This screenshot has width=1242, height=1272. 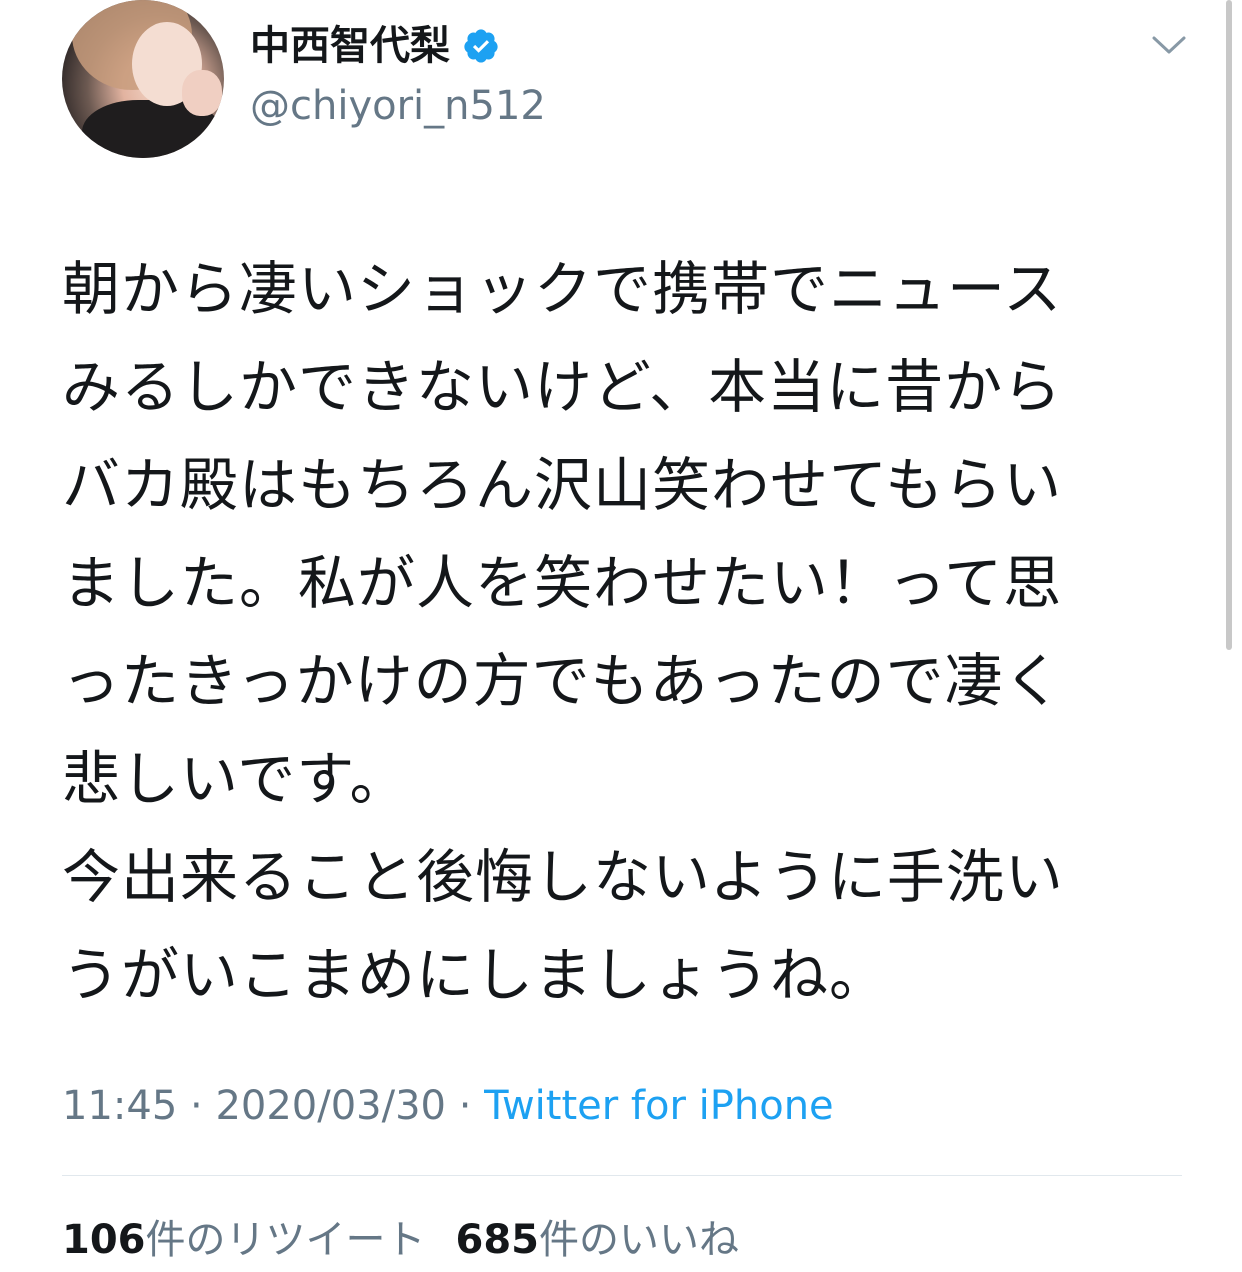 What do you see at coordinates (1229, 325) in the screenshot?
I see `scrollbar` at bounding box center [1229, 325].